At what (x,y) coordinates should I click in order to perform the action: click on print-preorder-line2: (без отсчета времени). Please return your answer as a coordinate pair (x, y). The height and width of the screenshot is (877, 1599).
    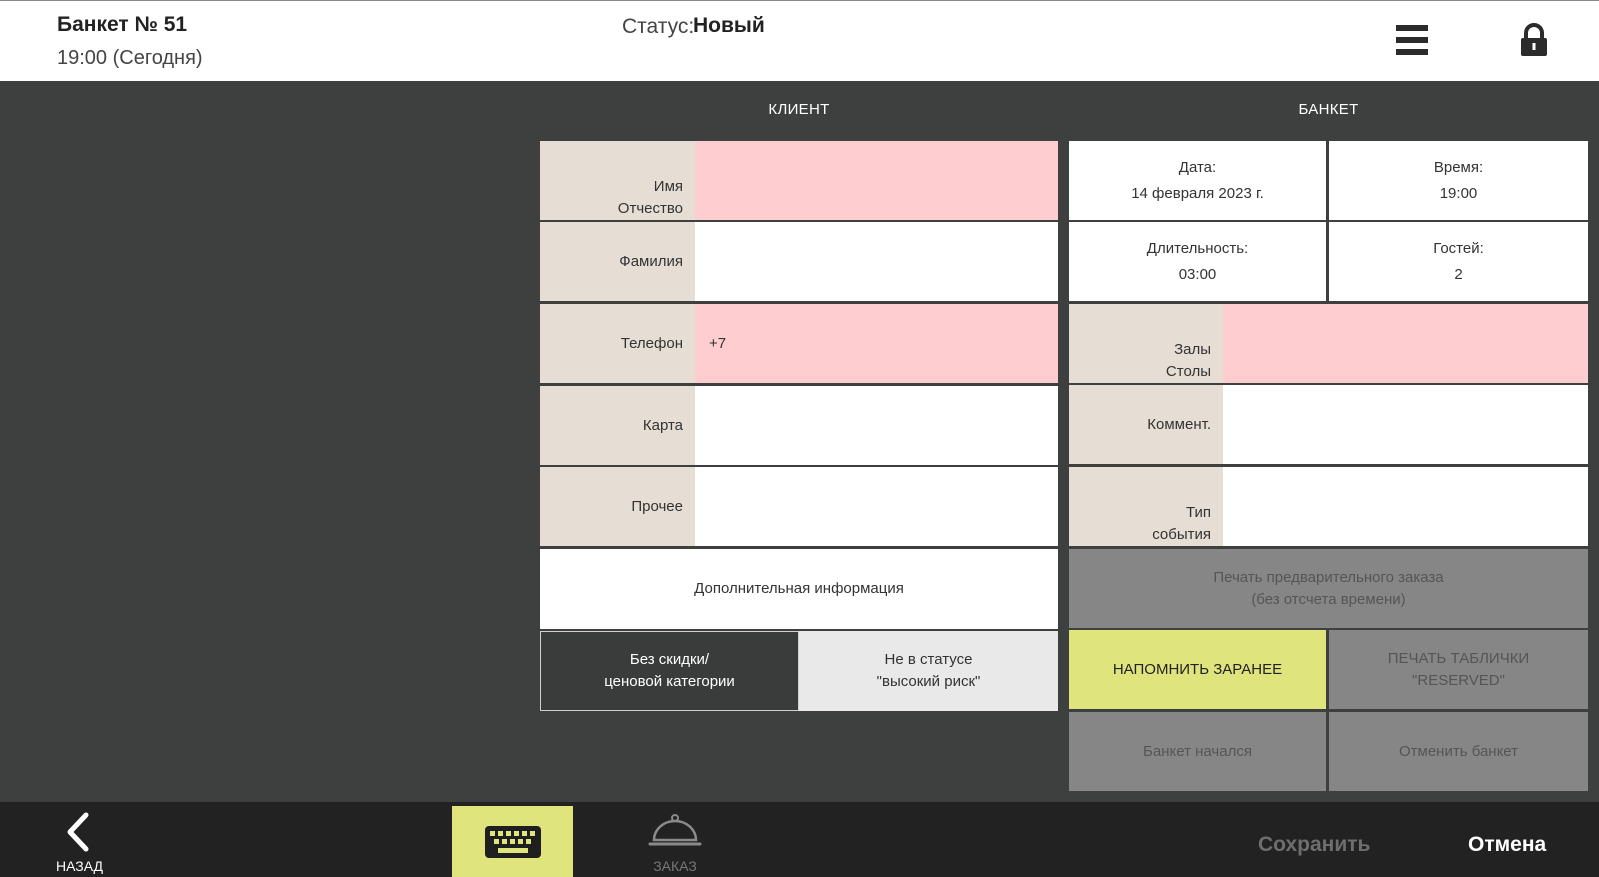
    Looking at the image, I should click on (1328, 599).